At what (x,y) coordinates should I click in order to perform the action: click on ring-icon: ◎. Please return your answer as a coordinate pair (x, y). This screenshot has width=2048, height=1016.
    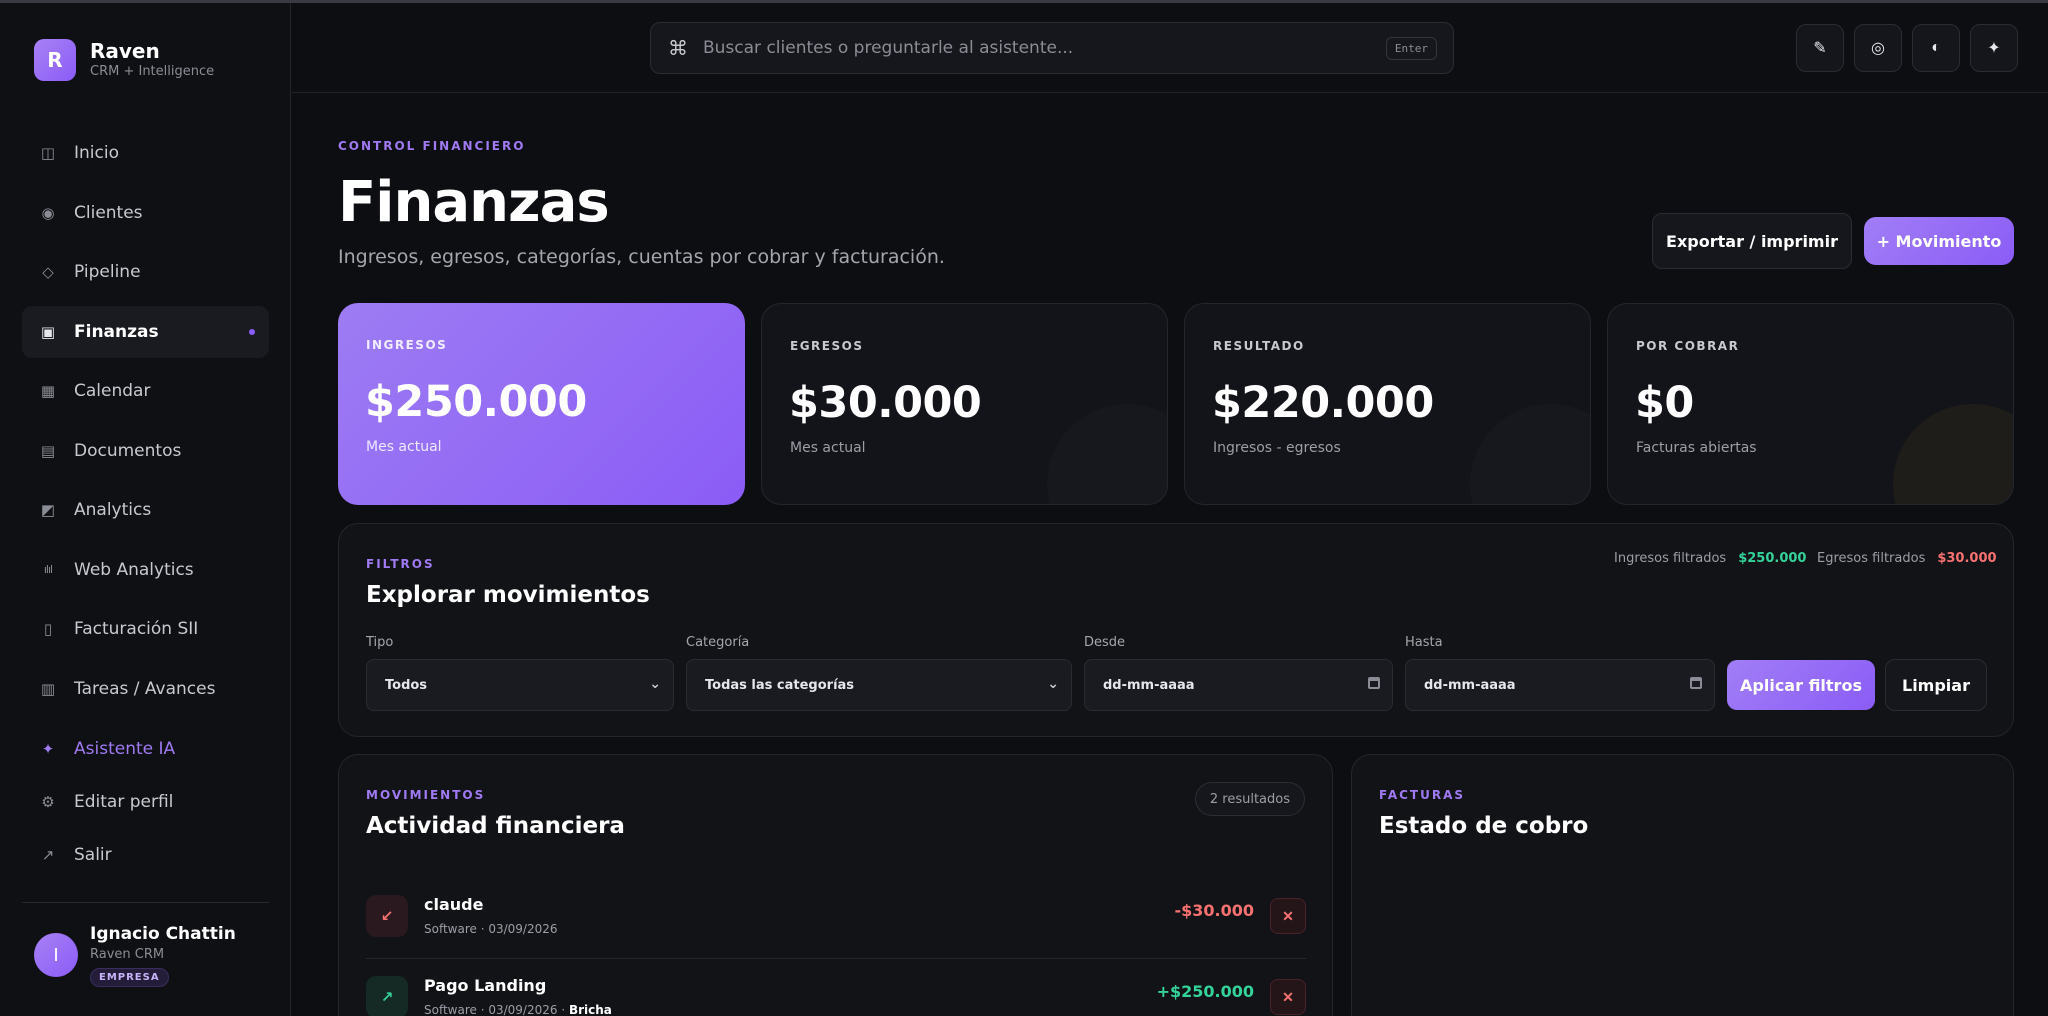
    Looking at the image, I should click on (1878, 48).